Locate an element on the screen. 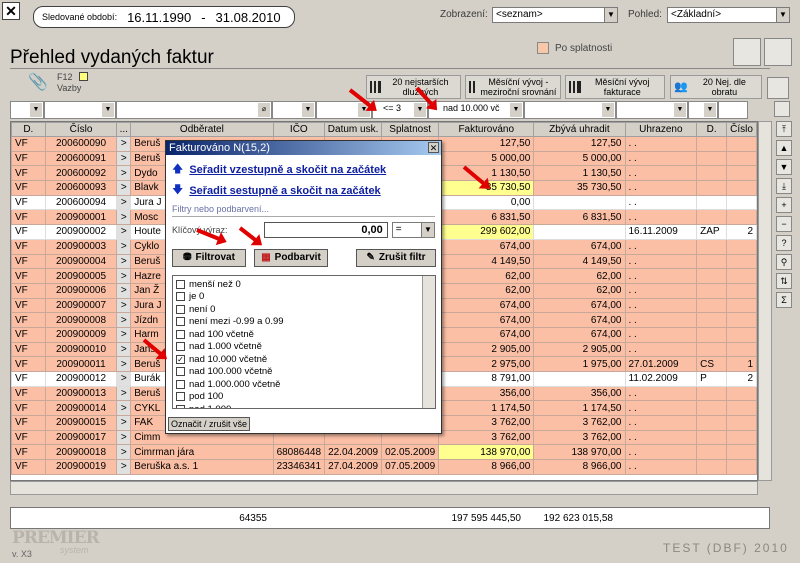 The width and height of the screenshot is (800, 563). column-header: Uhrazeno is located at coordinates (661, 129).